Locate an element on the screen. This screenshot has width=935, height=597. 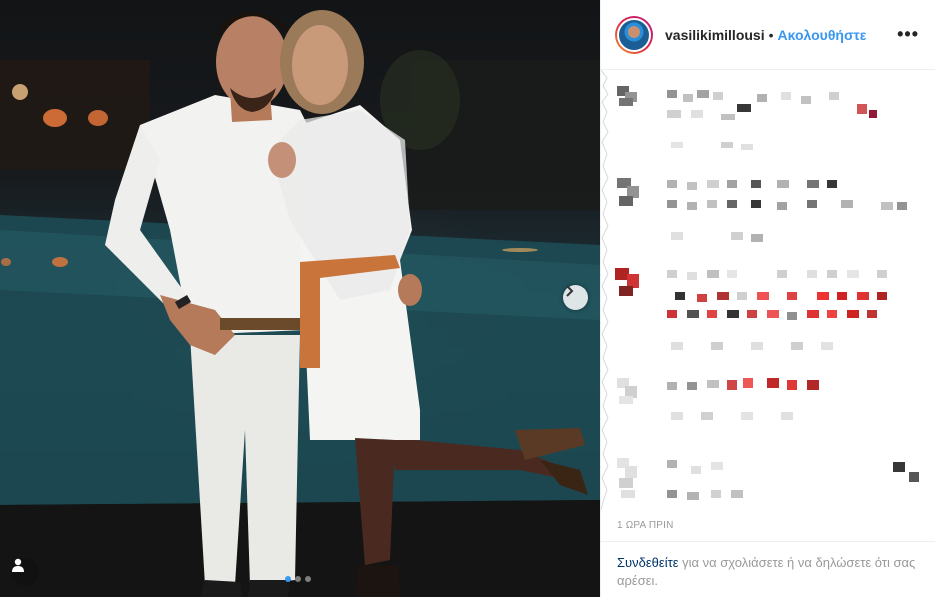
login-link: Συνδεθείτε is located at coordinates (648, 562).